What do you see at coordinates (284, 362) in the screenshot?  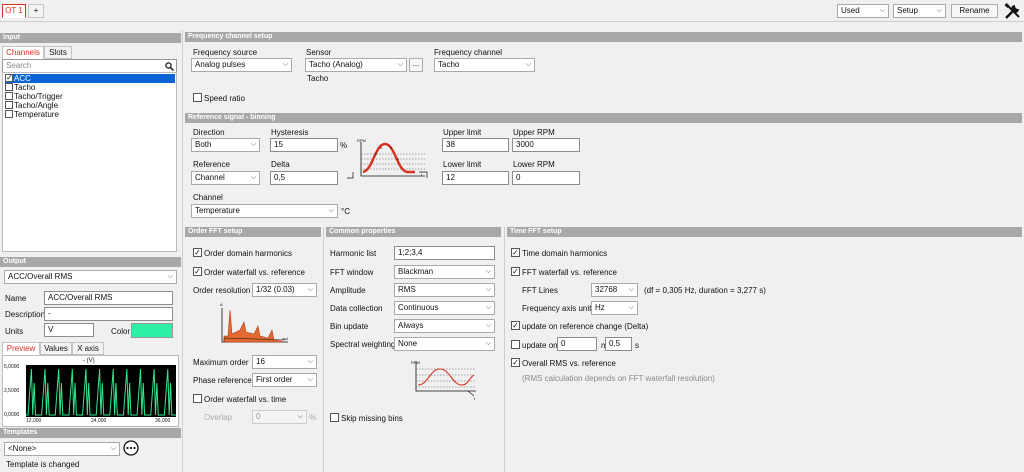 I see `max-order-select: 16 ⌵` at bounding box center [284, 362].